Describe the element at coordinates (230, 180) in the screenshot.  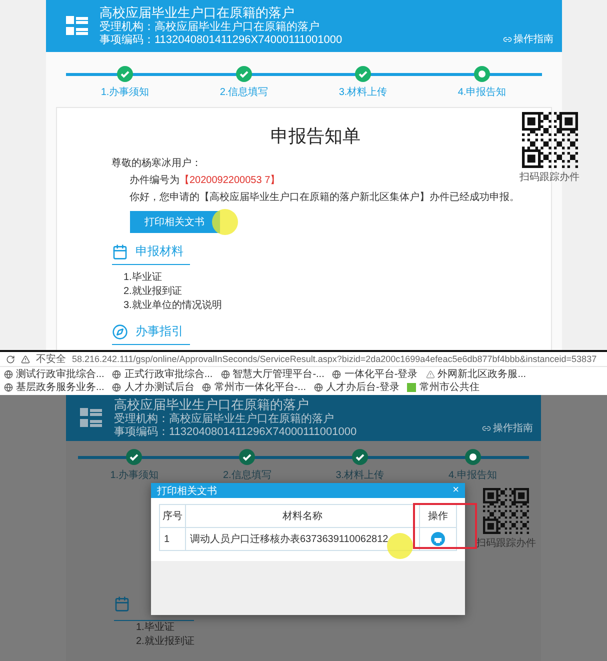
I see `case-number: 【2020092200053 7】` at that location.